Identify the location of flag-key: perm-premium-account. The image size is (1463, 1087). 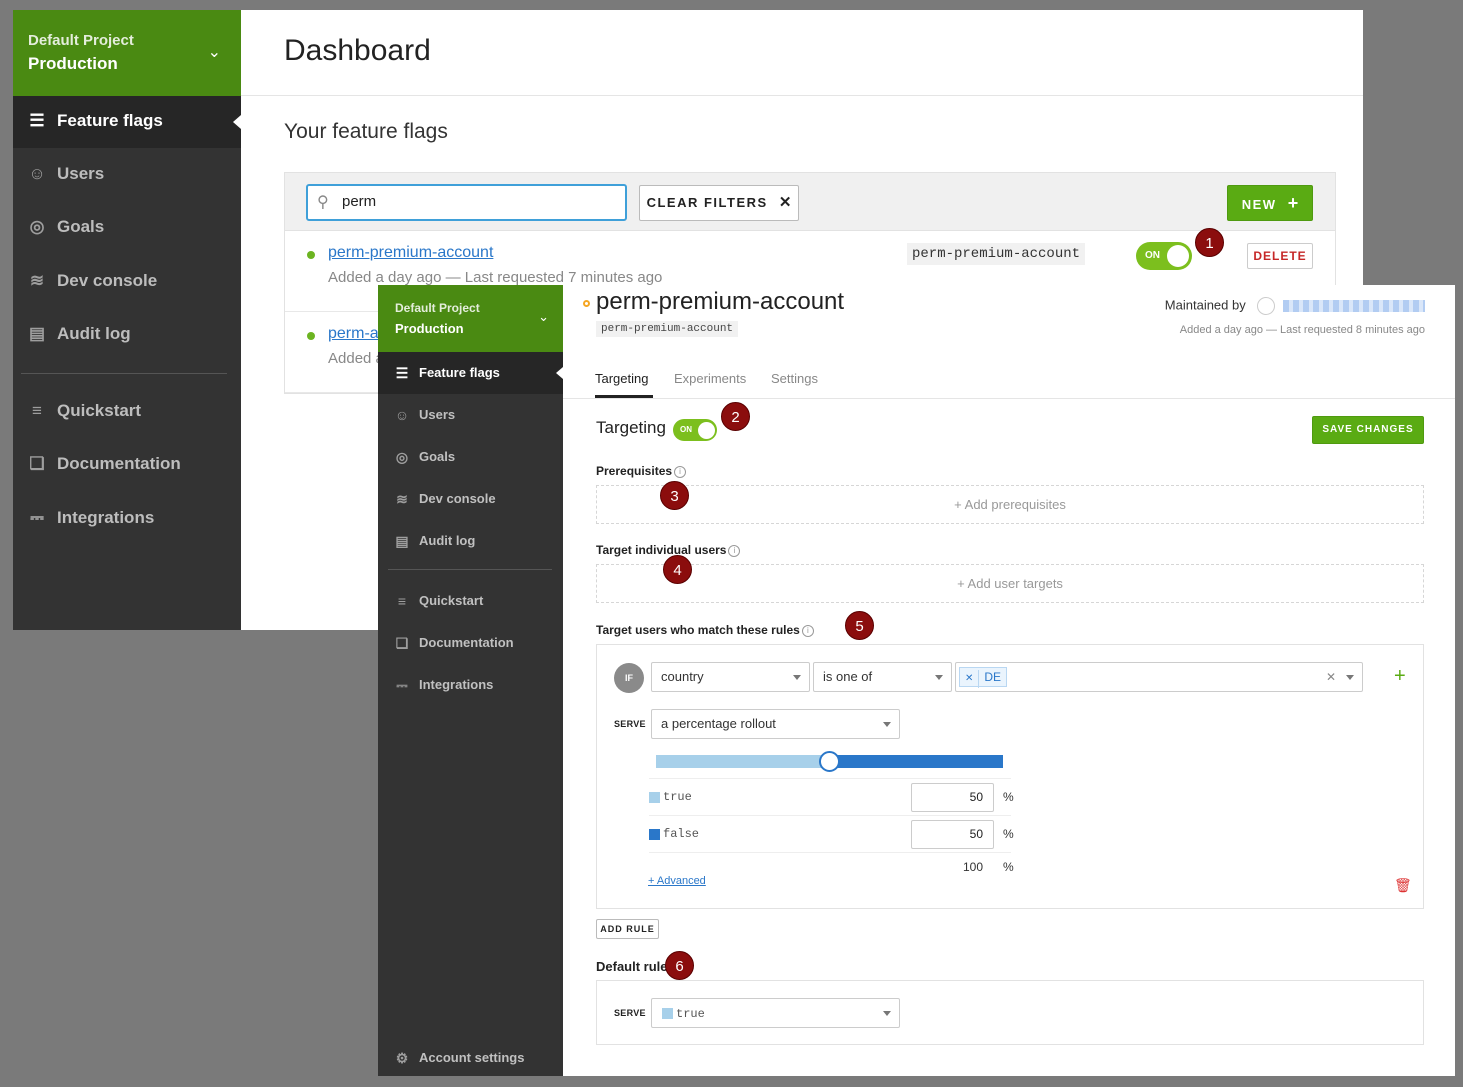
(667, 329).